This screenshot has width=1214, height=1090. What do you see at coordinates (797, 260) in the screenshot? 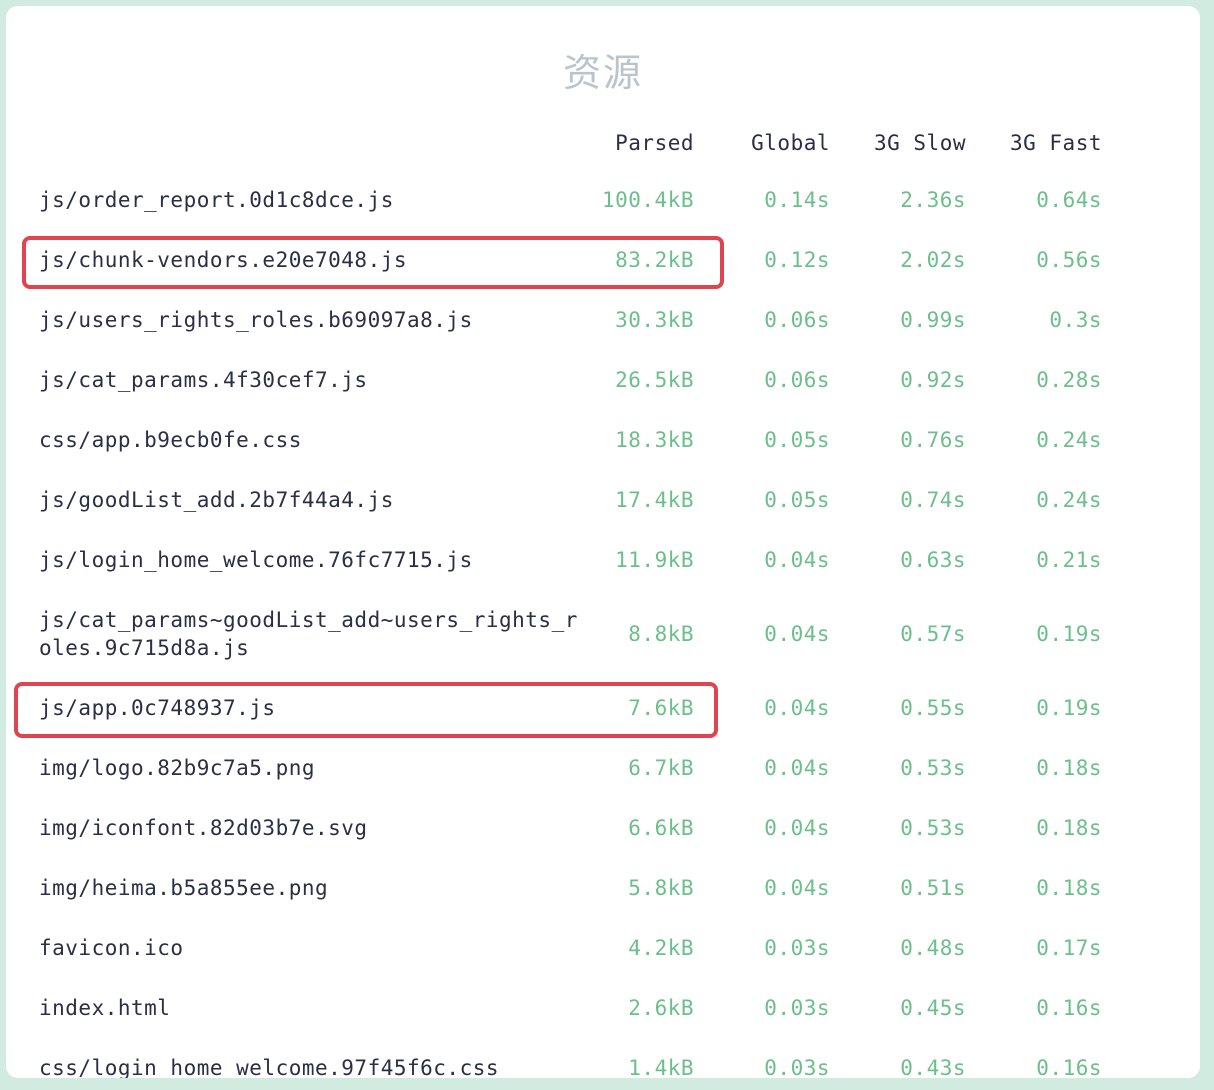
I see `global-time: 0.12s` at bounding box center [797, 260].